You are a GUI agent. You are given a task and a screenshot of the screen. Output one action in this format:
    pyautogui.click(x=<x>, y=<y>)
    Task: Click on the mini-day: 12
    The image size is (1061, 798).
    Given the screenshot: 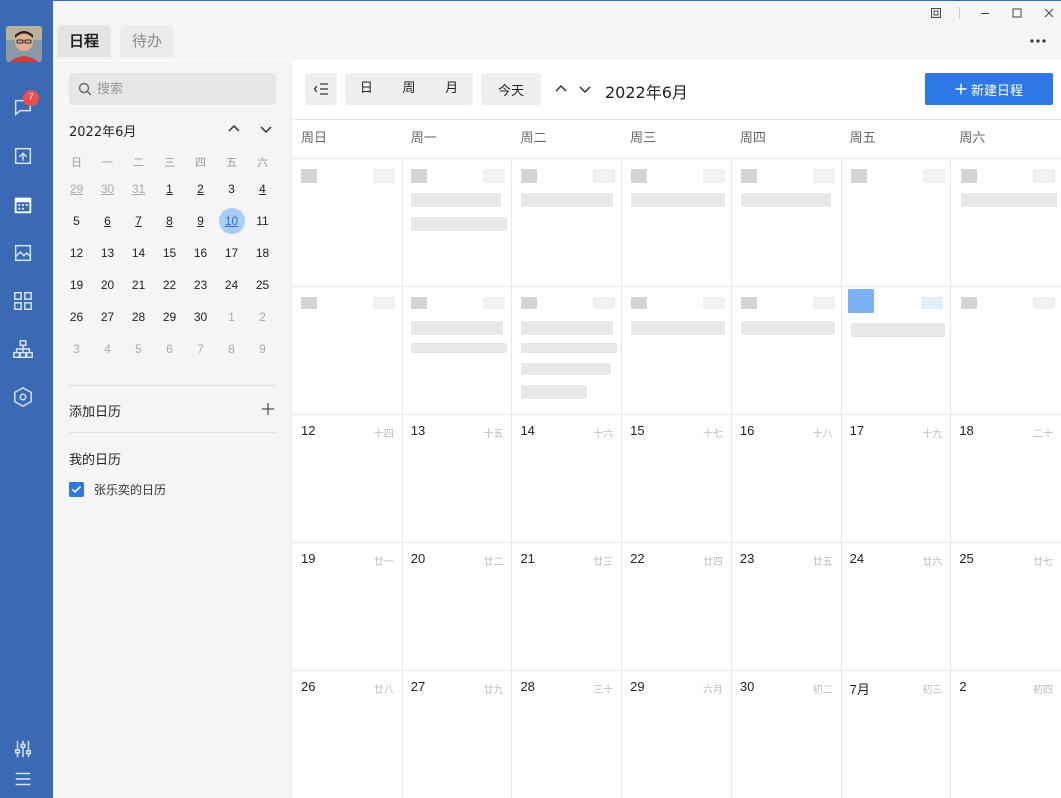 What is the action you would take?
    pyautogui.click(x=76, y=253)
    